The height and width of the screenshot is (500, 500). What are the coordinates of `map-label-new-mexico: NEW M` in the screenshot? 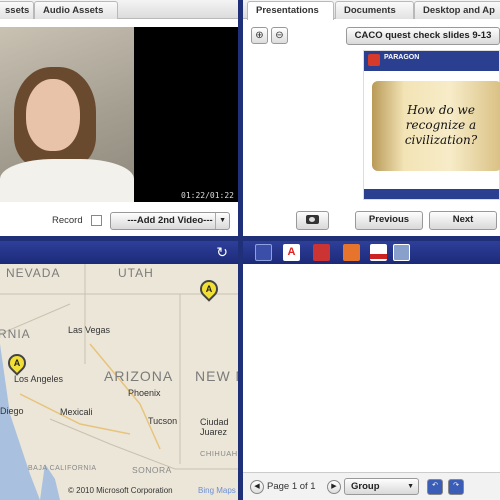 It's located at (216, 376).